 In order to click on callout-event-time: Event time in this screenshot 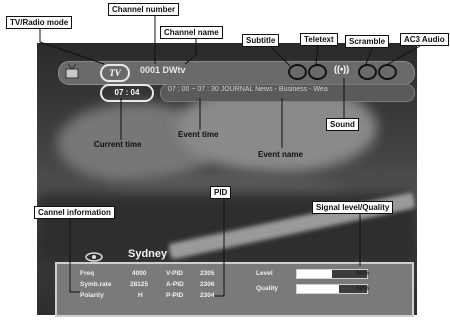, I will do `click(198, 134)`.